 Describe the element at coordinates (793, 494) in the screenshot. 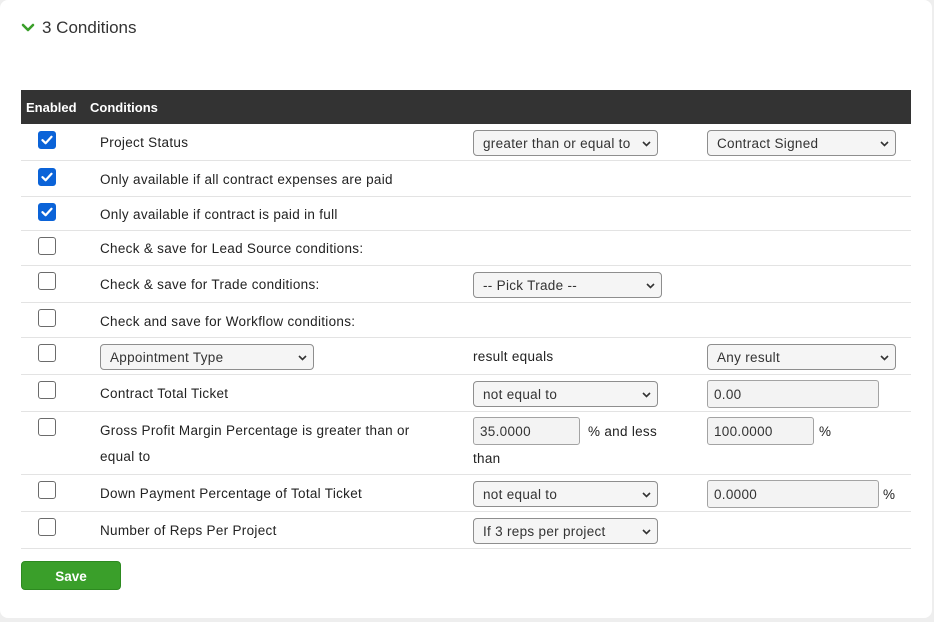

I see `down-payment-input: 0.0000` at that location.